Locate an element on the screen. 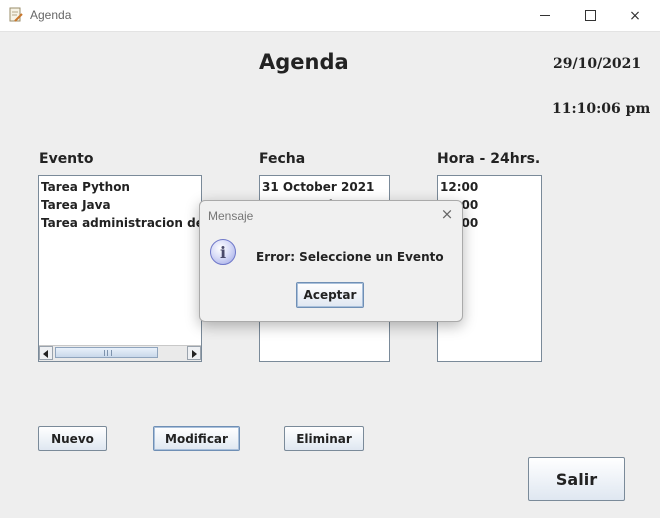  dialog-close-button: × is located at coordinates (447, 214).